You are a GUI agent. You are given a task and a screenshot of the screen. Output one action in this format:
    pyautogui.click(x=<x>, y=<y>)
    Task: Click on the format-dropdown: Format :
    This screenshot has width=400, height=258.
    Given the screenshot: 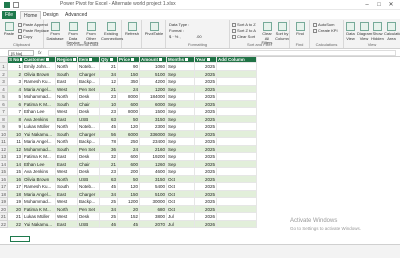 What is the action you would take?
    pyautogui.click(x=176, y=30)
    